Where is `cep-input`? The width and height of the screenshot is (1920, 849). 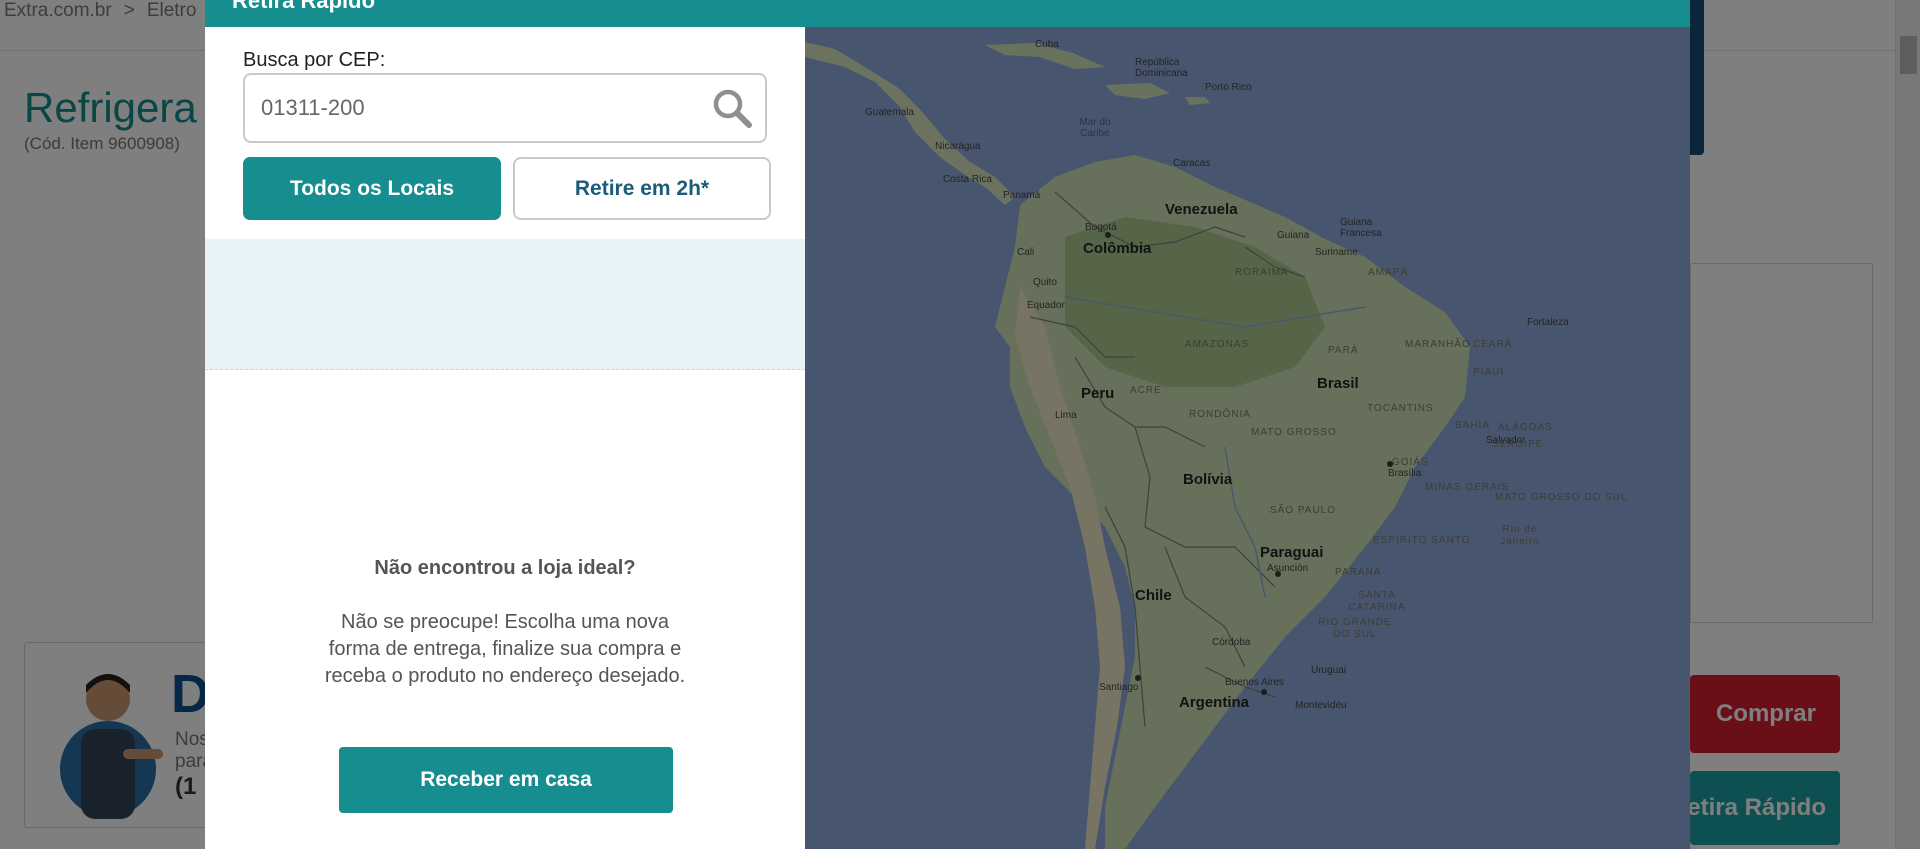 cep-input is located at coordinates (481, 108).